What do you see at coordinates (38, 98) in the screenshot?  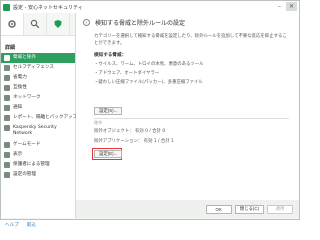 I see `sidebar-item-network: ネットワーク` at bounding box center [38, 98].